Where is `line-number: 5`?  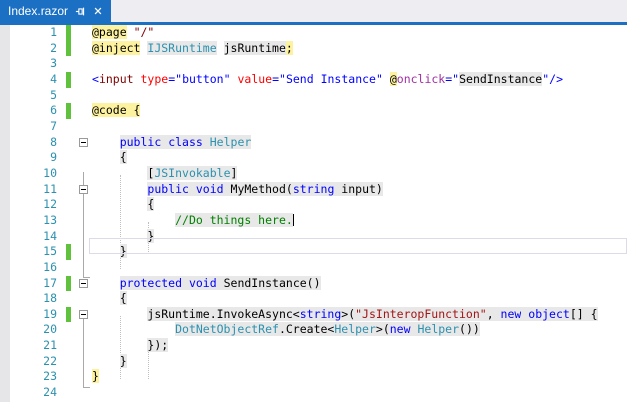
line-number: 5 is located at coordinates (53, 94).